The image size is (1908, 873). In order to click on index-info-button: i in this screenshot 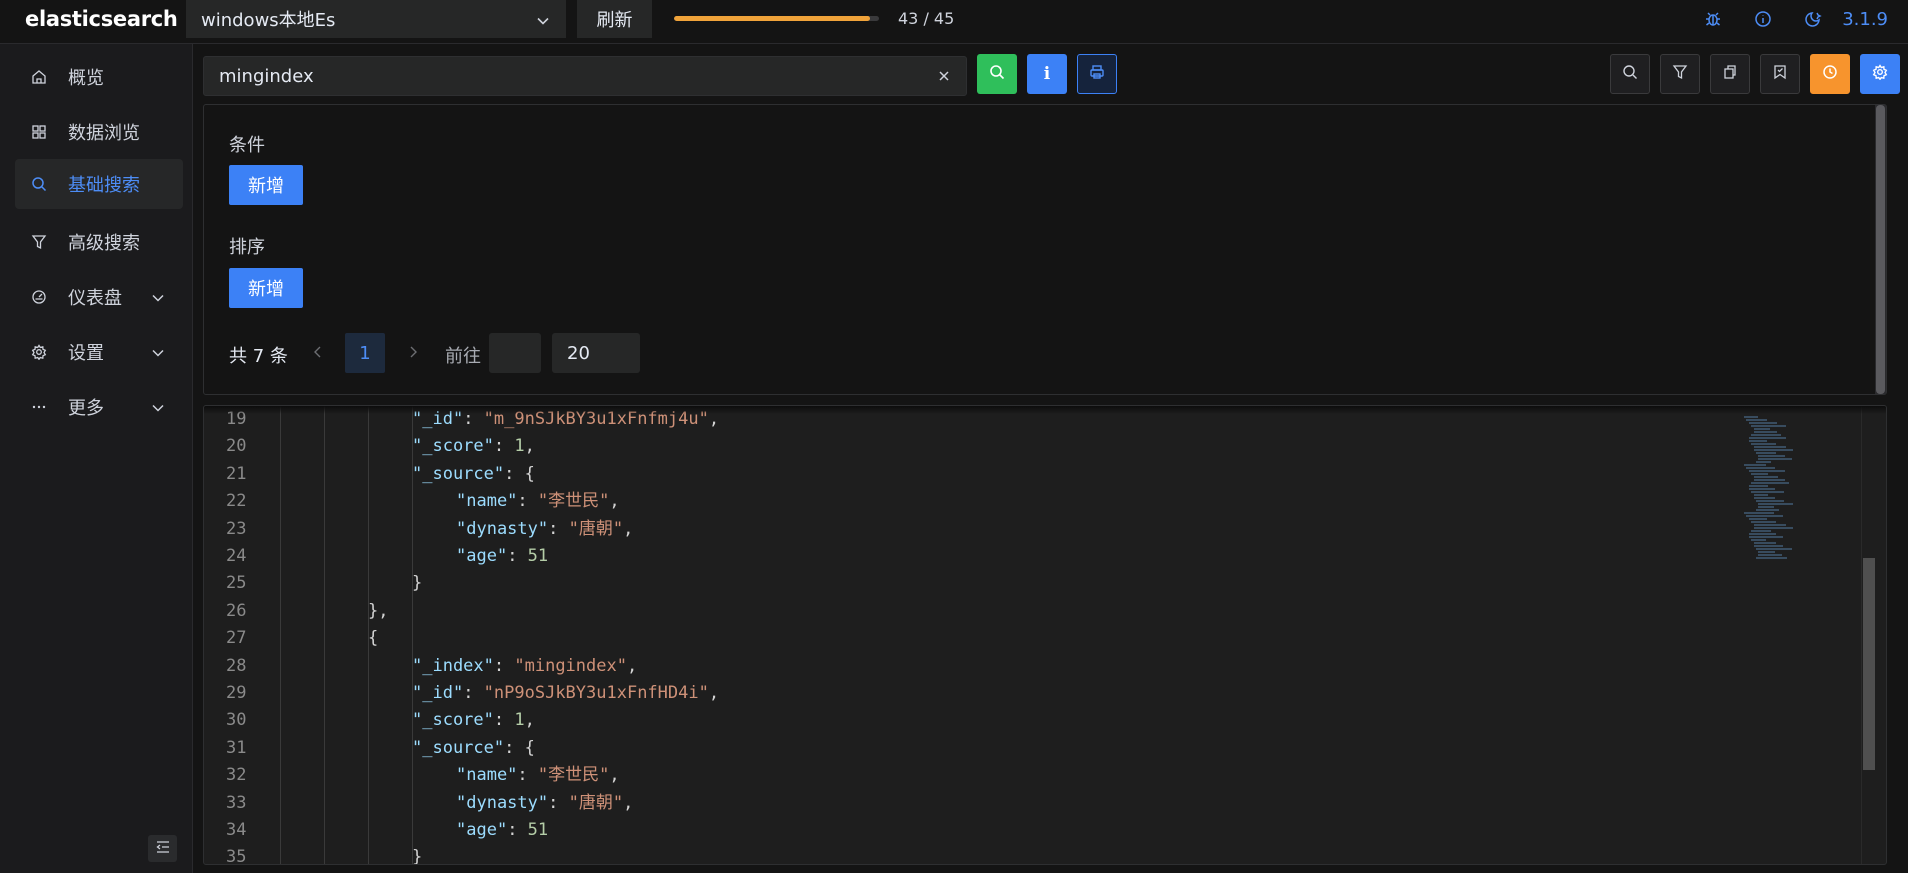, I will do `click(1047, 74)`.